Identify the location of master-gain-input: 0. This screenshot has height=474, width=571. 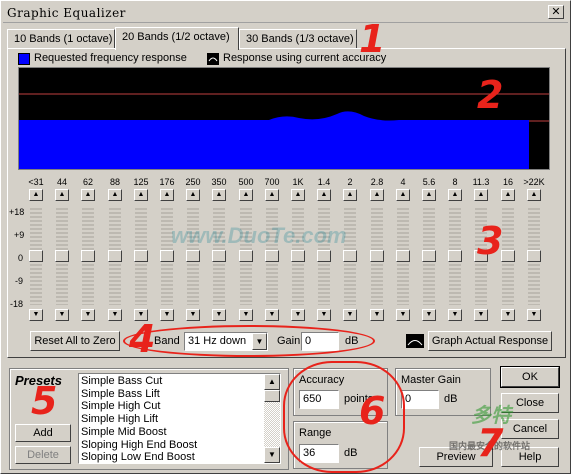
(420, 399).